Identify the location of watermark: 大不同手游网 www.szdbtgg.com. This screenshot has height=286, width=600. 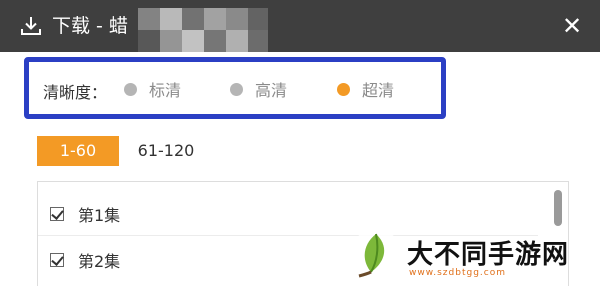
(472, 257).